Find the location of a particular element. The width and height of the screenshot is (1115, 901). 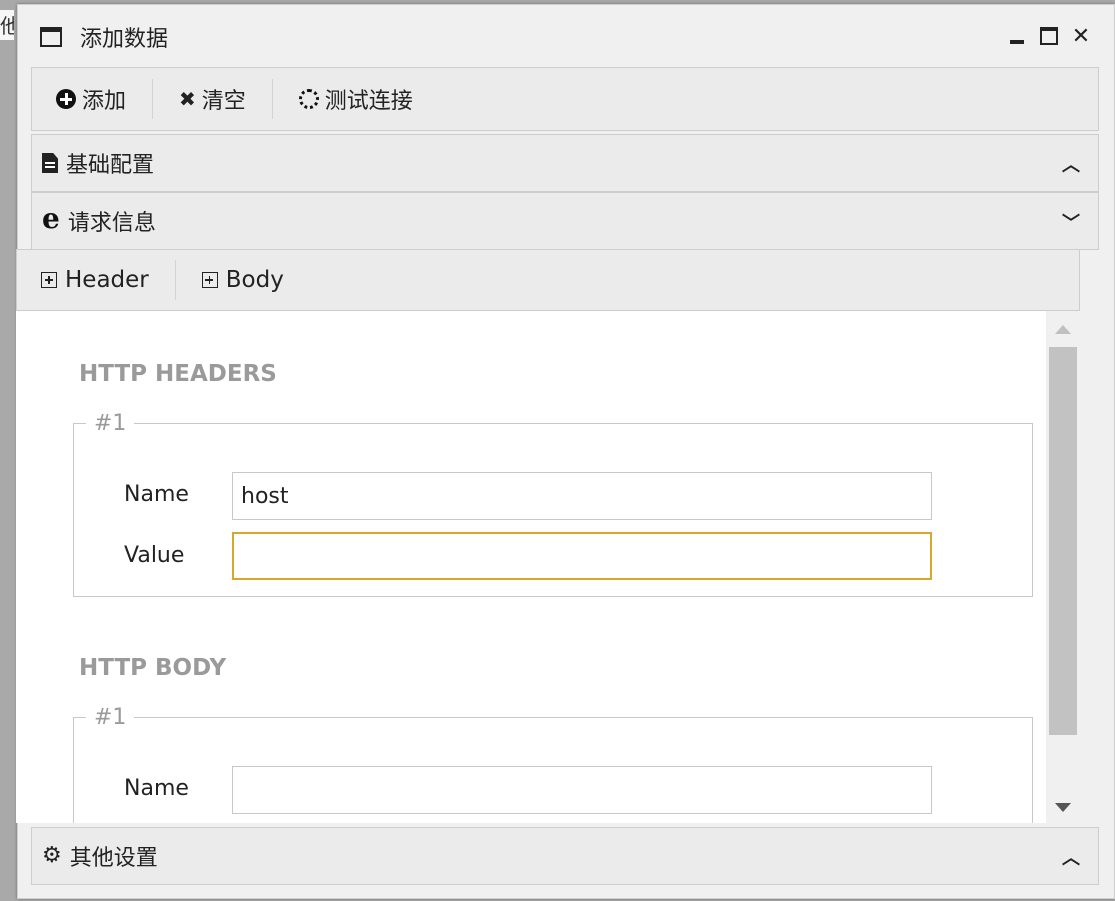

section-other-settings: ⚙ 其他设置 ︿ is located at coordinates (565, 856).